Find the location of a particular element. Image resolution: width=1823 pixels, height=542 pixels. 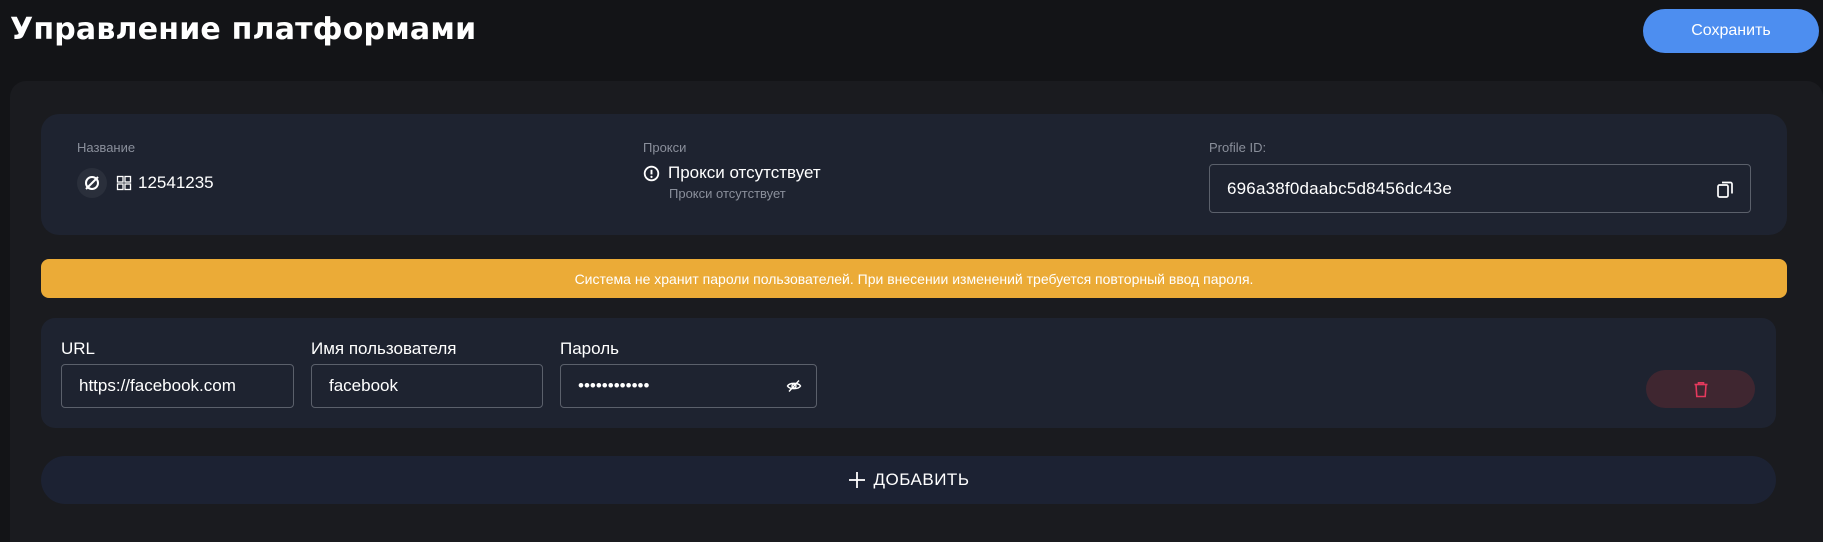

no-platform-icon is located at coordinates (92, 183).